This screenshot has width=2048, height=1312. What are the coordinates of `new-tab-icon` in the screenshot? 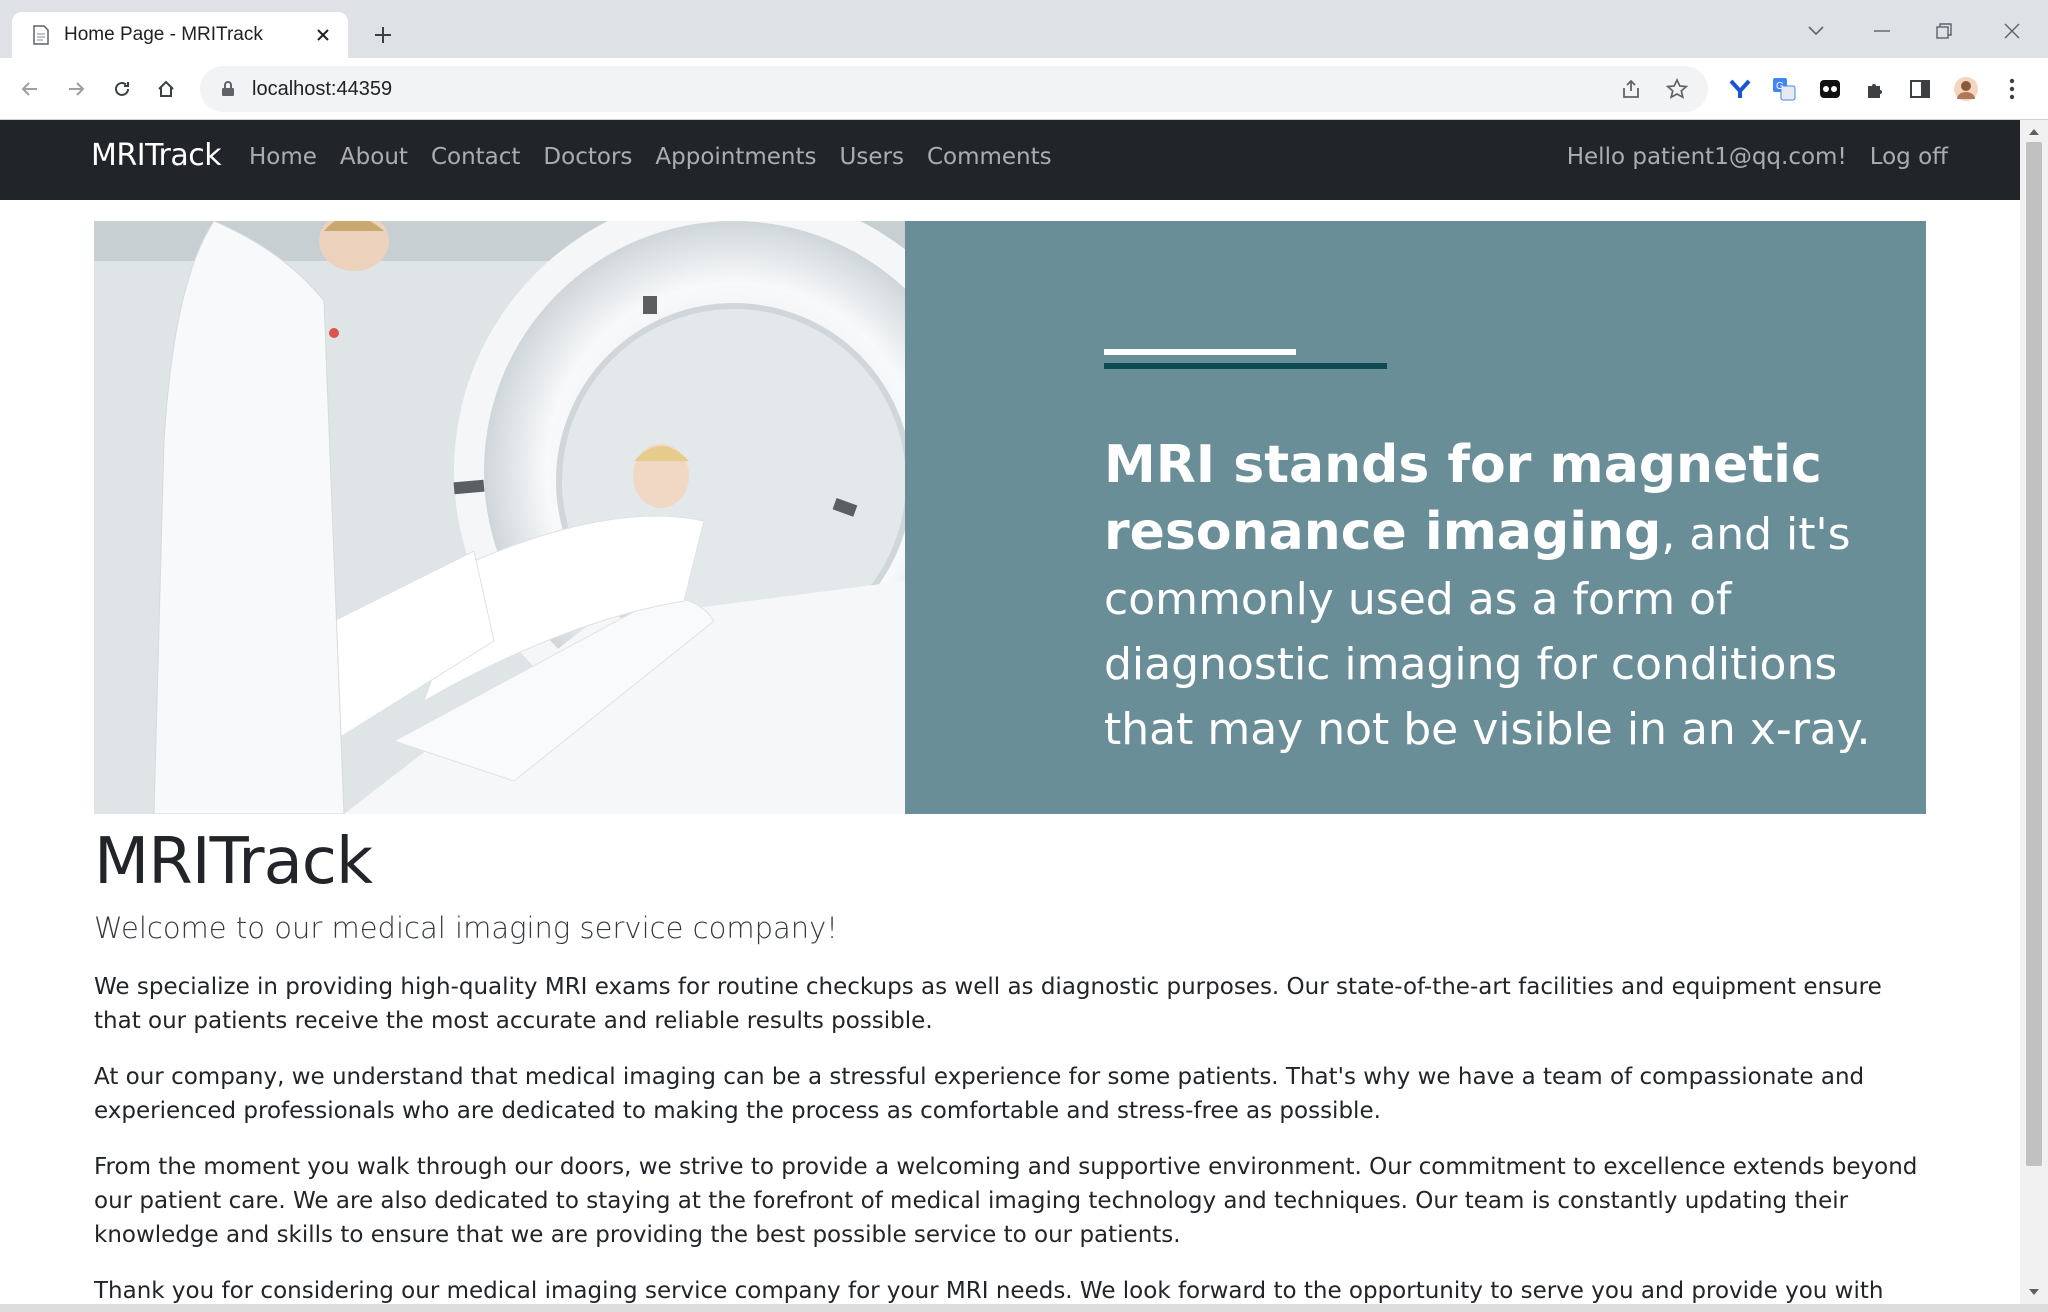 It's located at (383, 35).